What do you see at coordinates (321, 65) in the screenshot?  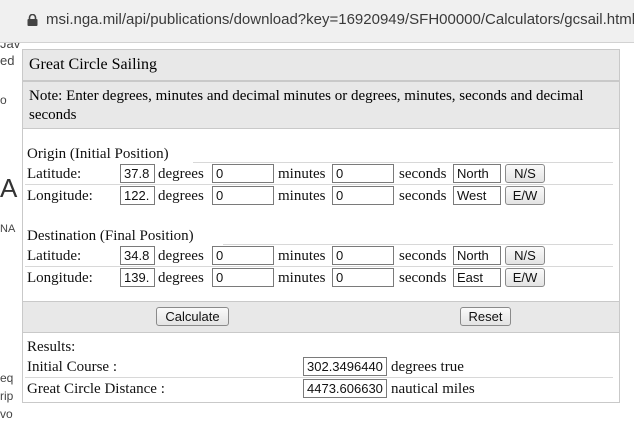 I see `title-bar: Great Circle Sailing` at bounding box center [321, 65].